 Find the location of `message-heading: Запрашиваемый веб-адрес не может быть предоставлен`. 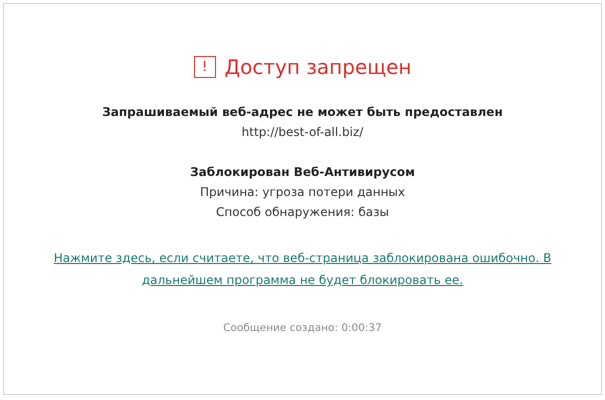

message-heading: Запрашиваемый веб-адрес не может быть предоставлен is located at coordinates (302, 112).